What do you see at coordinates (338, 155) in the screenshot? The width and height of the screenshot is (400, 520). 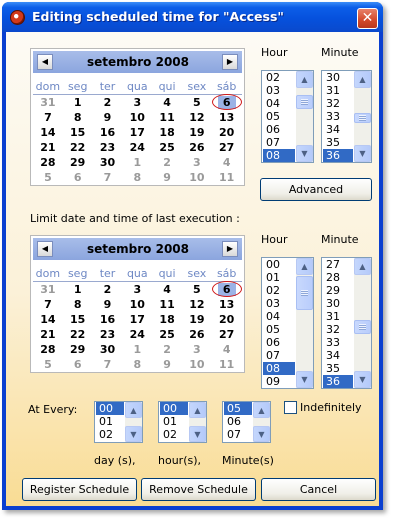 I see `list-item: 36` at bounding box center [338, 155].